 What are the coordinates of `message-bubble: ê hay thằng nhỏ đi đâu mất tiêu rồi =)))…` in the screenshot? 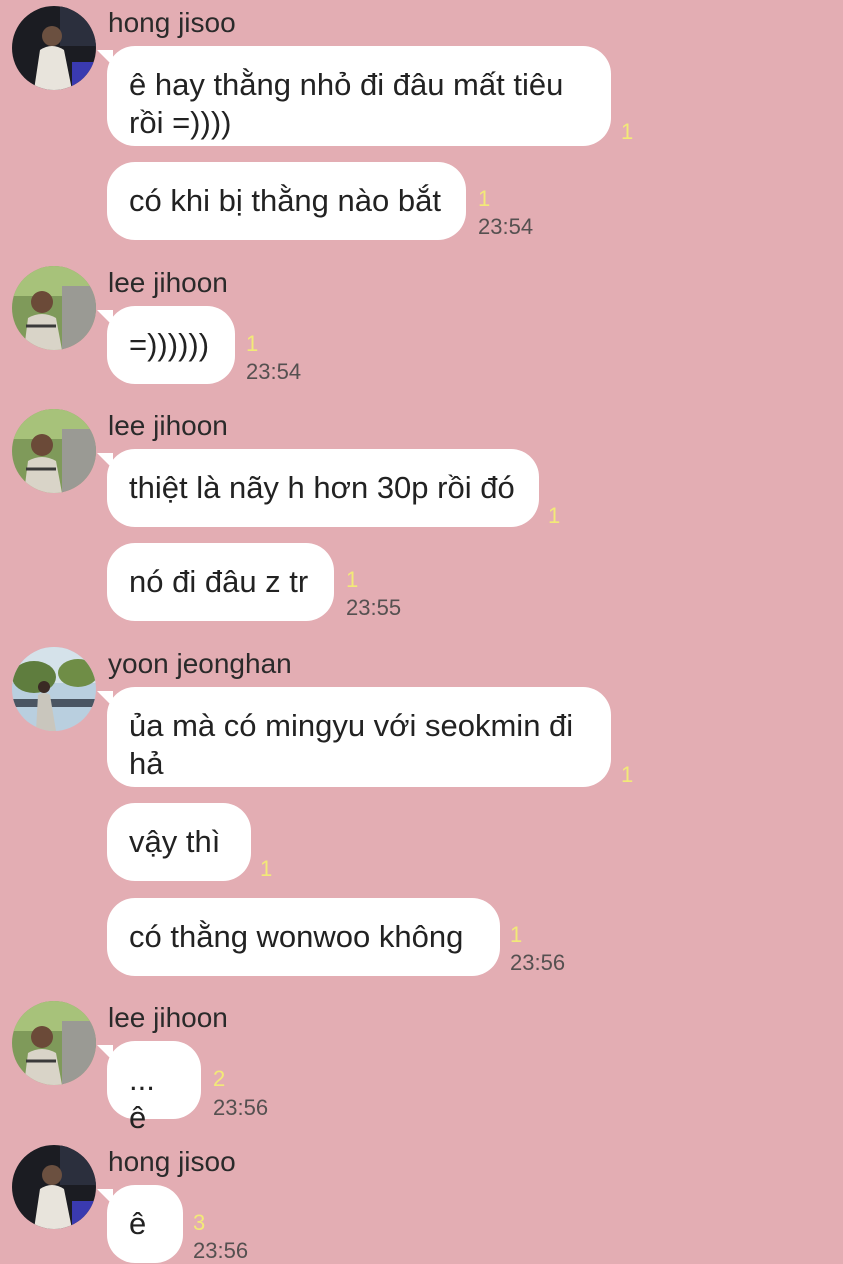 It's located at (354, 96).